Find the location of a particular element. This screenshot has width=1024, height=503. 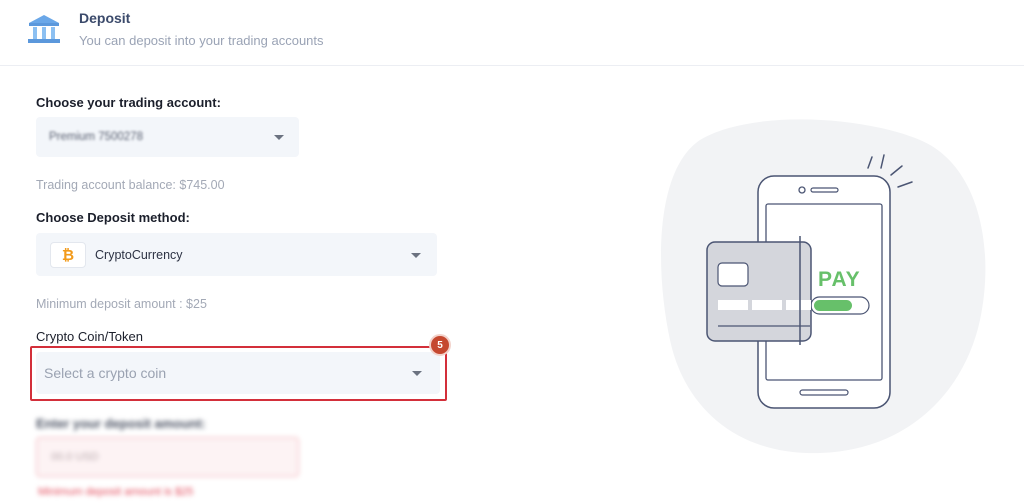

toggle-fill is located at coordinates (833, 305).